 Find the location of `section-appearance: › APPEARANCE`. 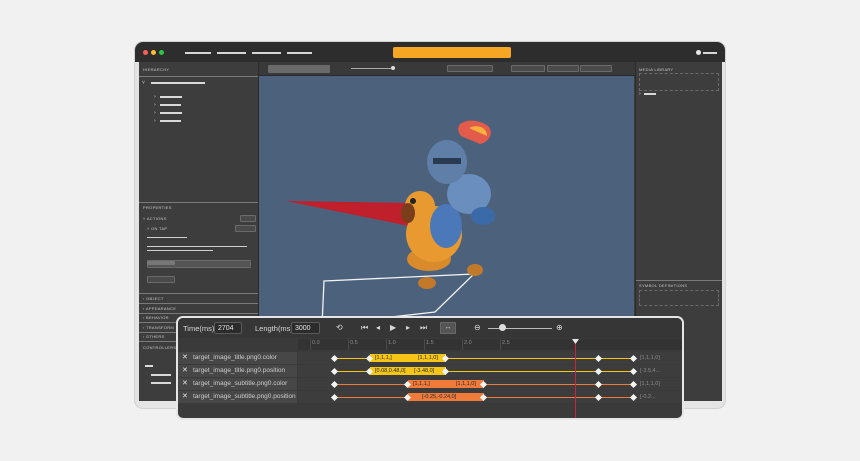

section-appearance: › APPEARANCE is located at coordinates (159, 308).